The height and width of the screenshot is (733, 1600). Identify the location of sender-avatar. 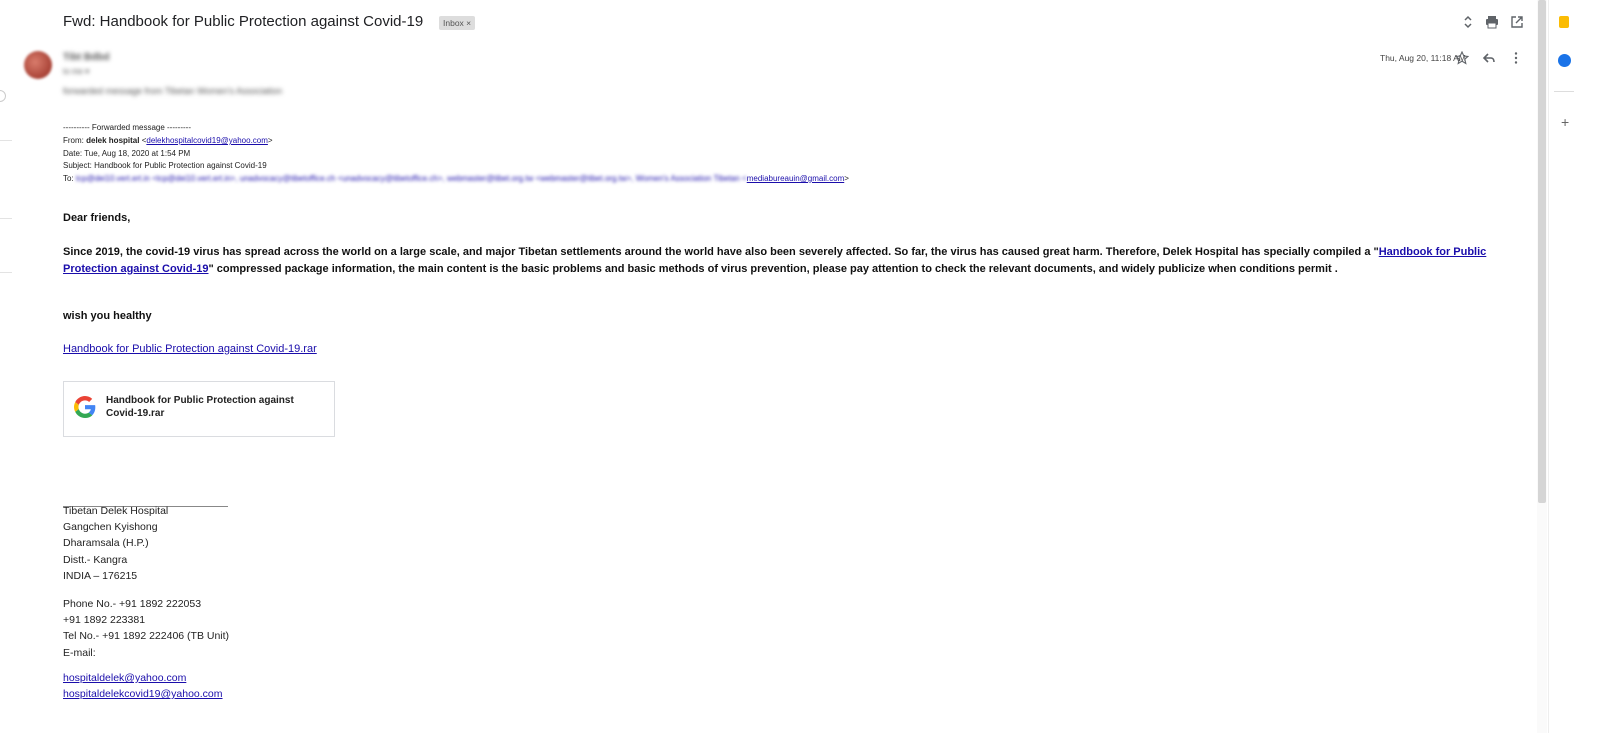
(38, 65).